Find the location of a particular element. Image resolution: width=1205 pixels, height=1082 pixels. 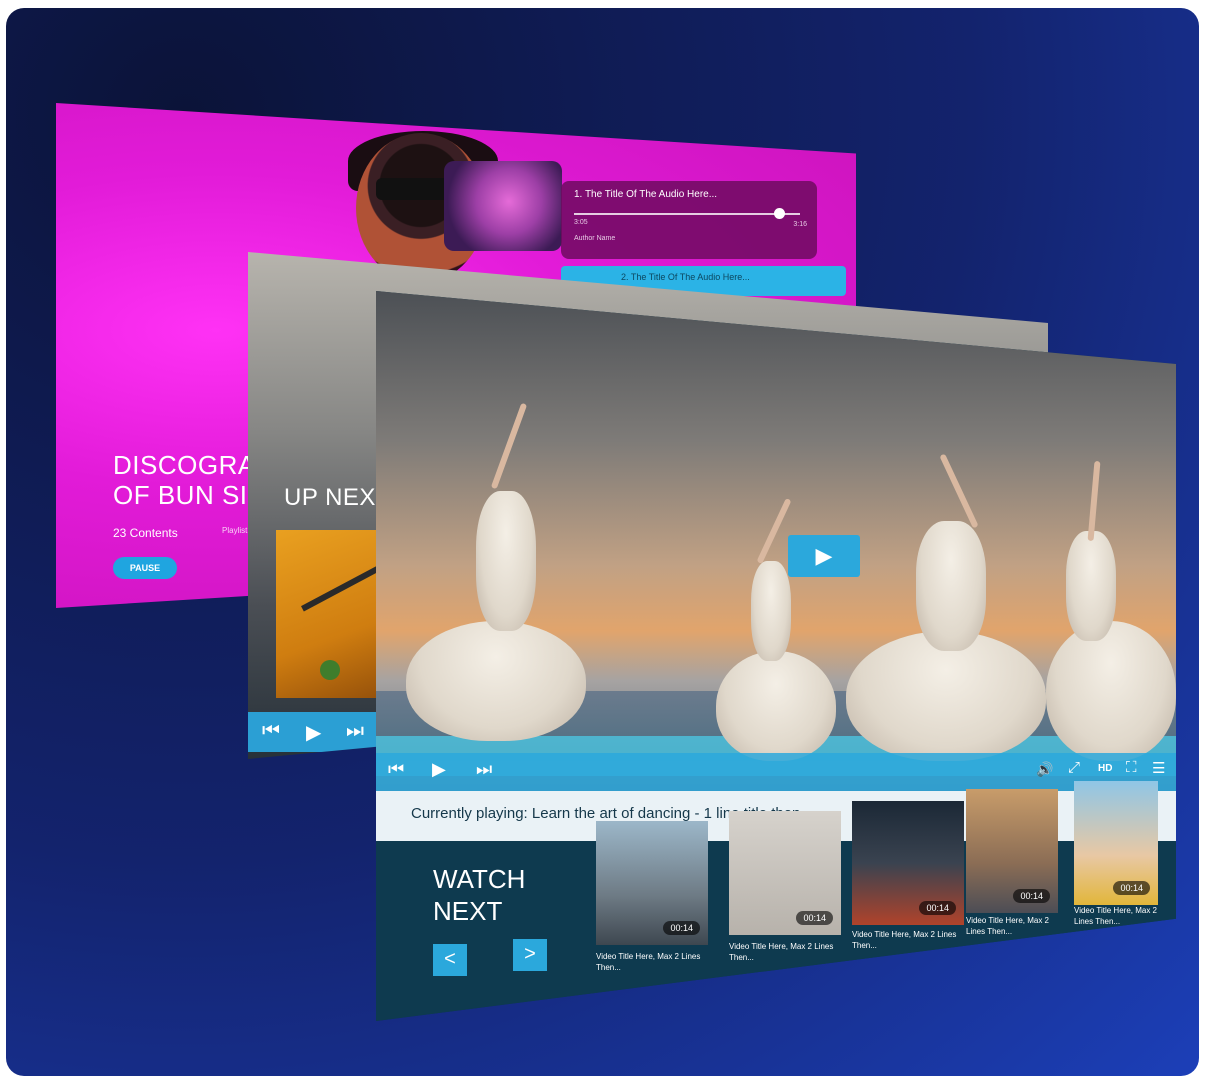

dancer-1-body is located at coordinates (506, 561).